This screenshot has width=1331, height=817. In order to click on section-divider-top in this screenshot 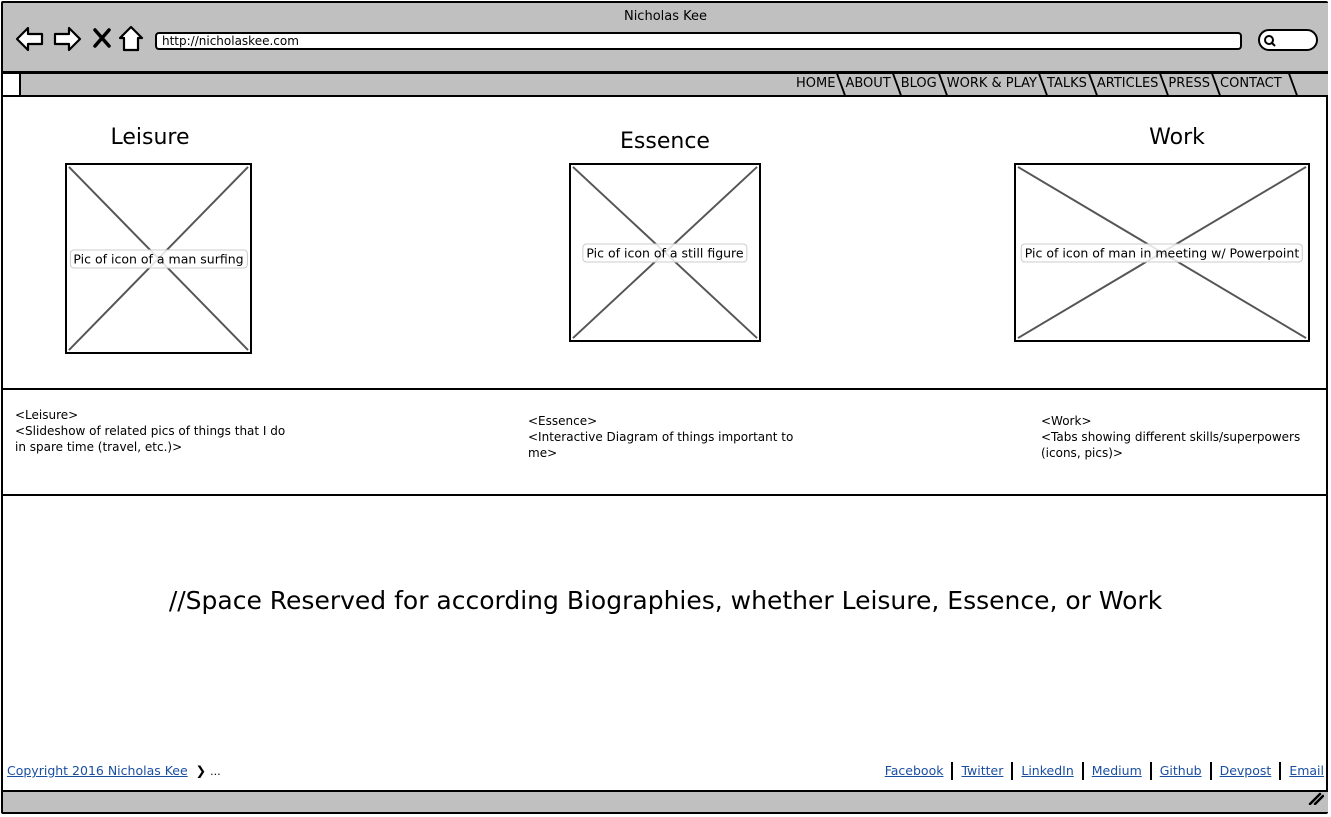, I will do `click(665, 389)`.